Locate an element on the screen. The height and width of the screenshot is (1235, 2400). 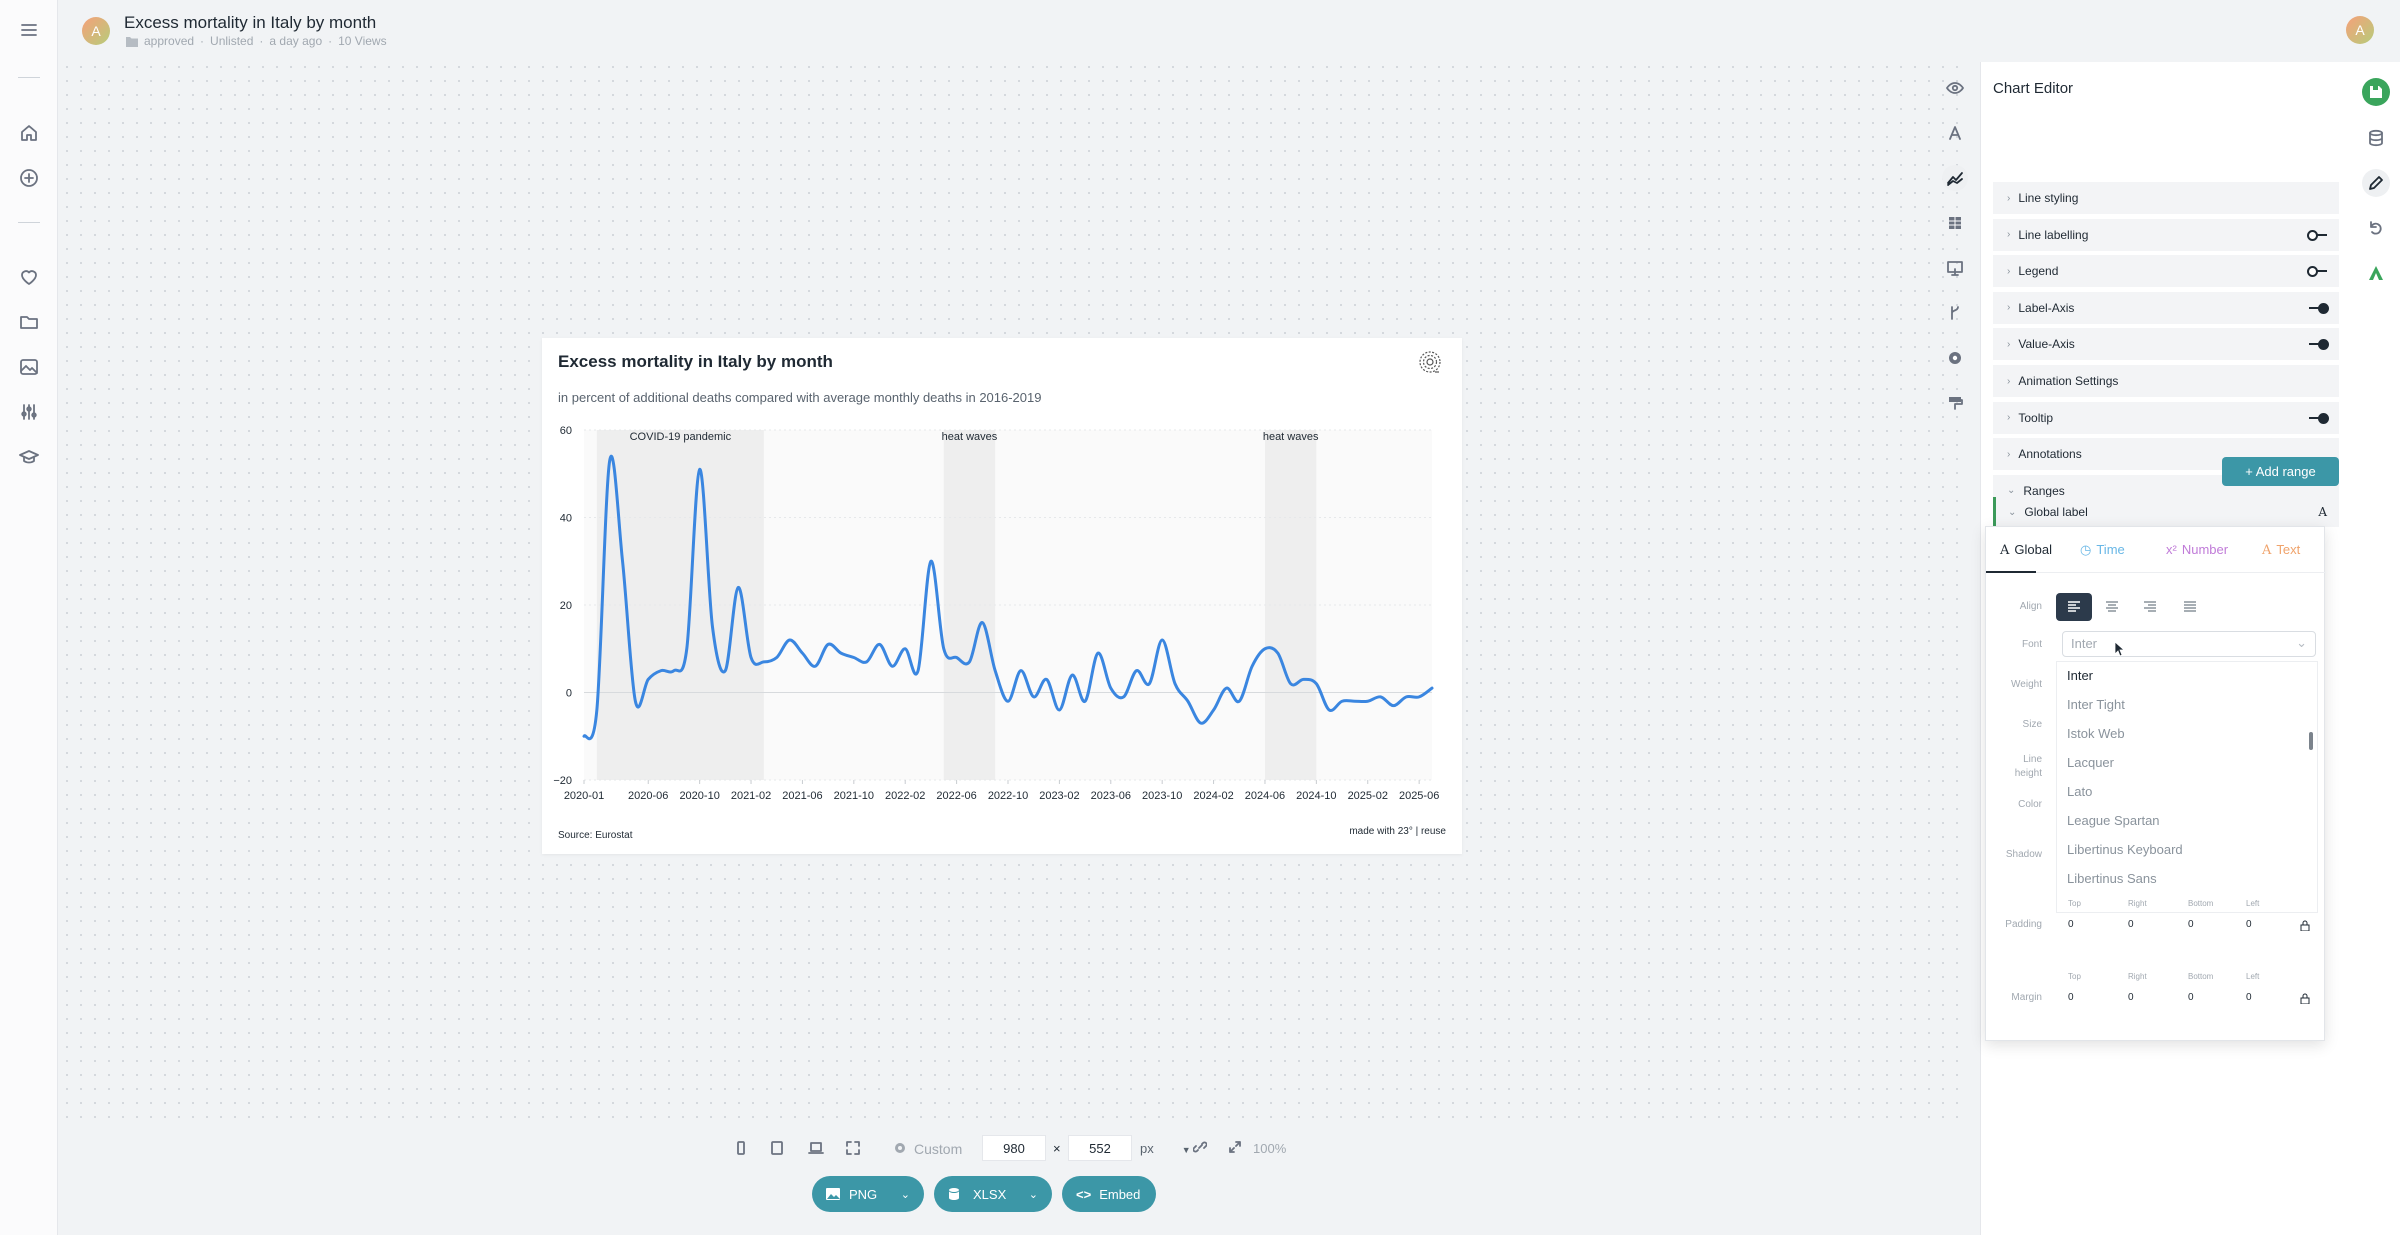
tab-global: A Global is located at coordinates (2026, 550).